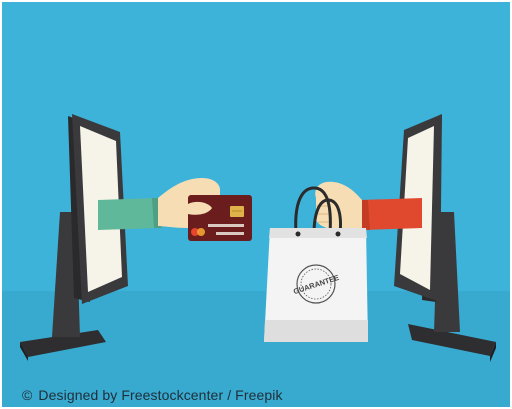  I want to click on left-monitor, so click(74, 237).